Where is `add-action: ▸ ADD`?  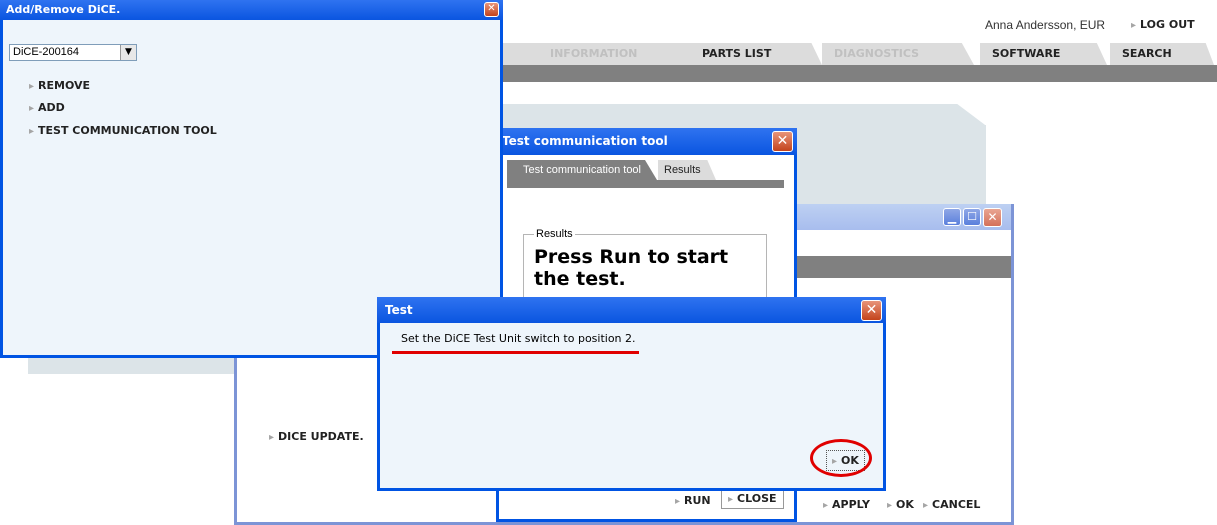 add-action: ▸ ADD is located at coordinates (47, 107).